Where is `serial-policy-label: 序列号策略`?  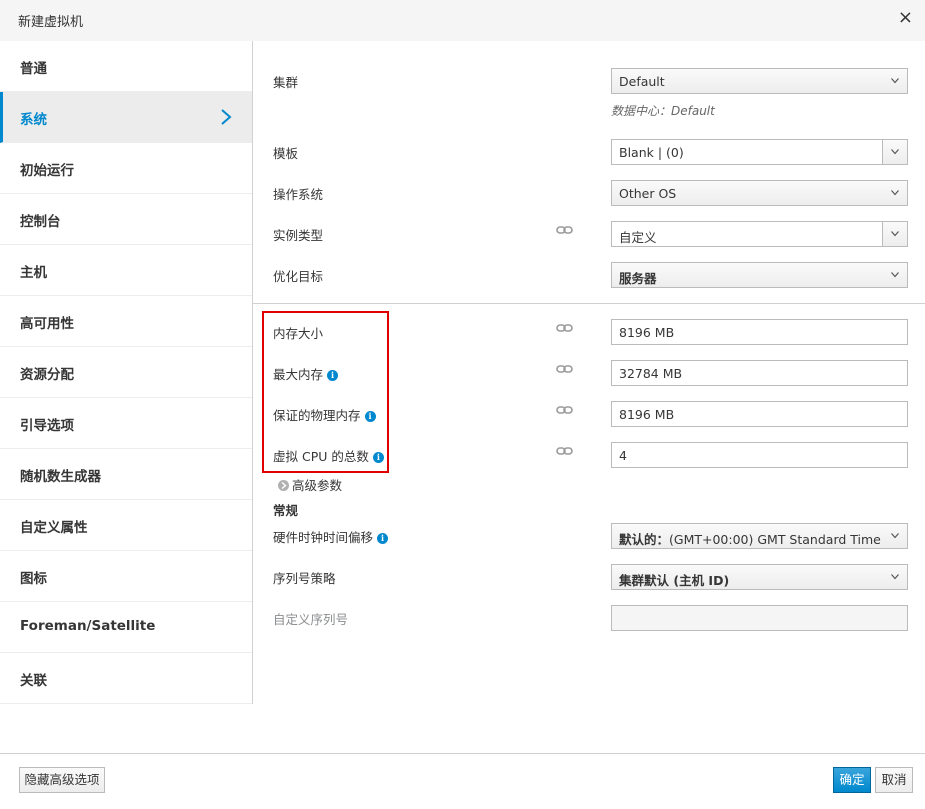
serial-policy-label: 序列号策略 is located at coordinates (304, 578).